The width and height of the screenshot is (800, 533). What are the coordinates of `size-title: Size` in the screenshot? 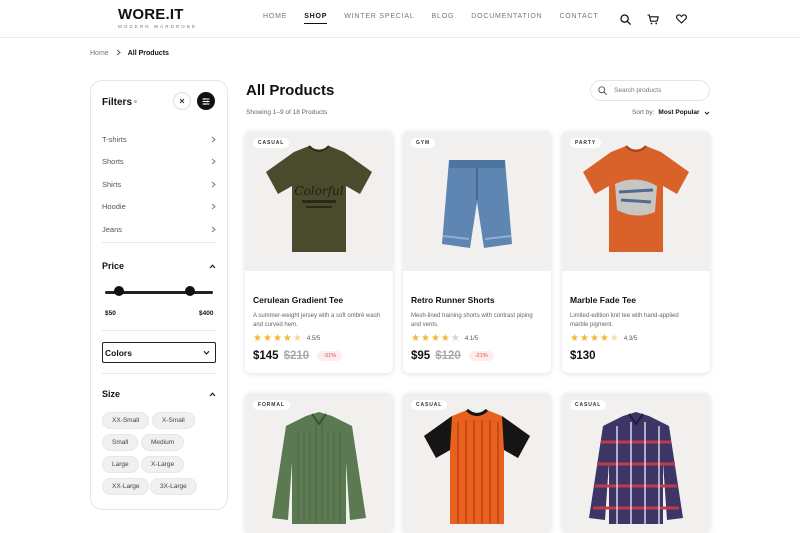 It's located at (111, 394).